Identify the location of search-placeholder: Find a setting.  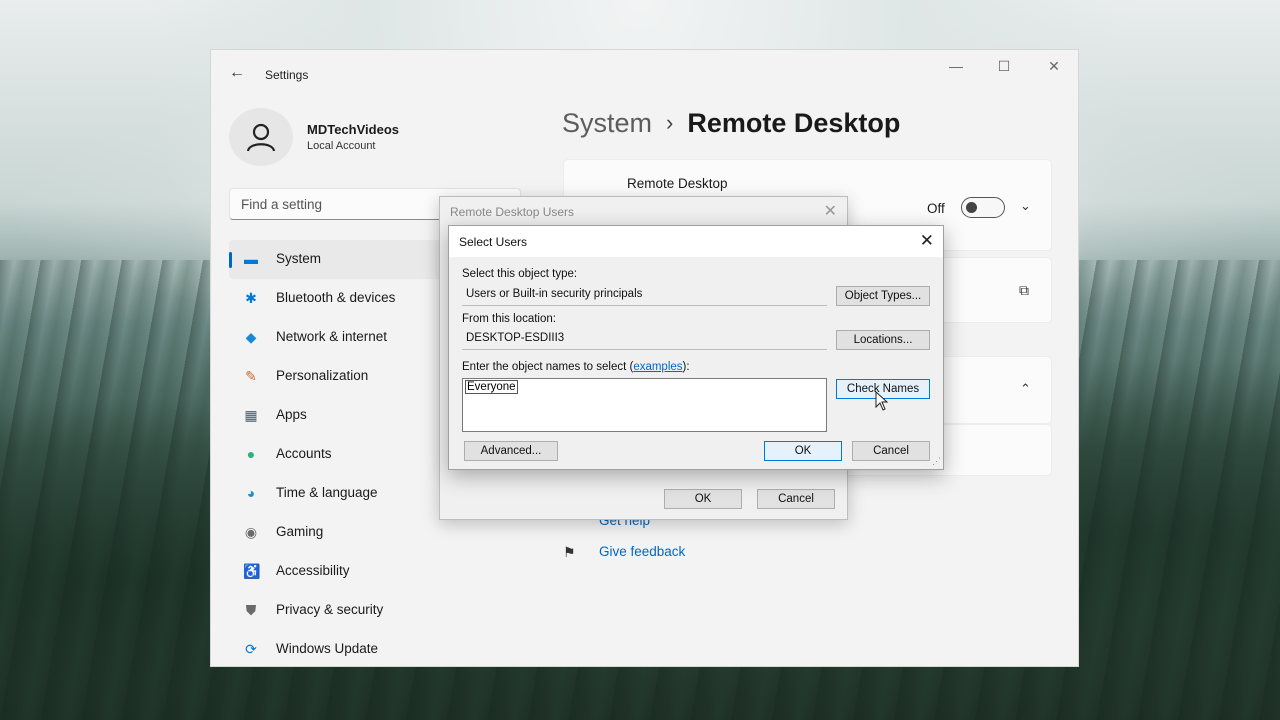
(282, 204).